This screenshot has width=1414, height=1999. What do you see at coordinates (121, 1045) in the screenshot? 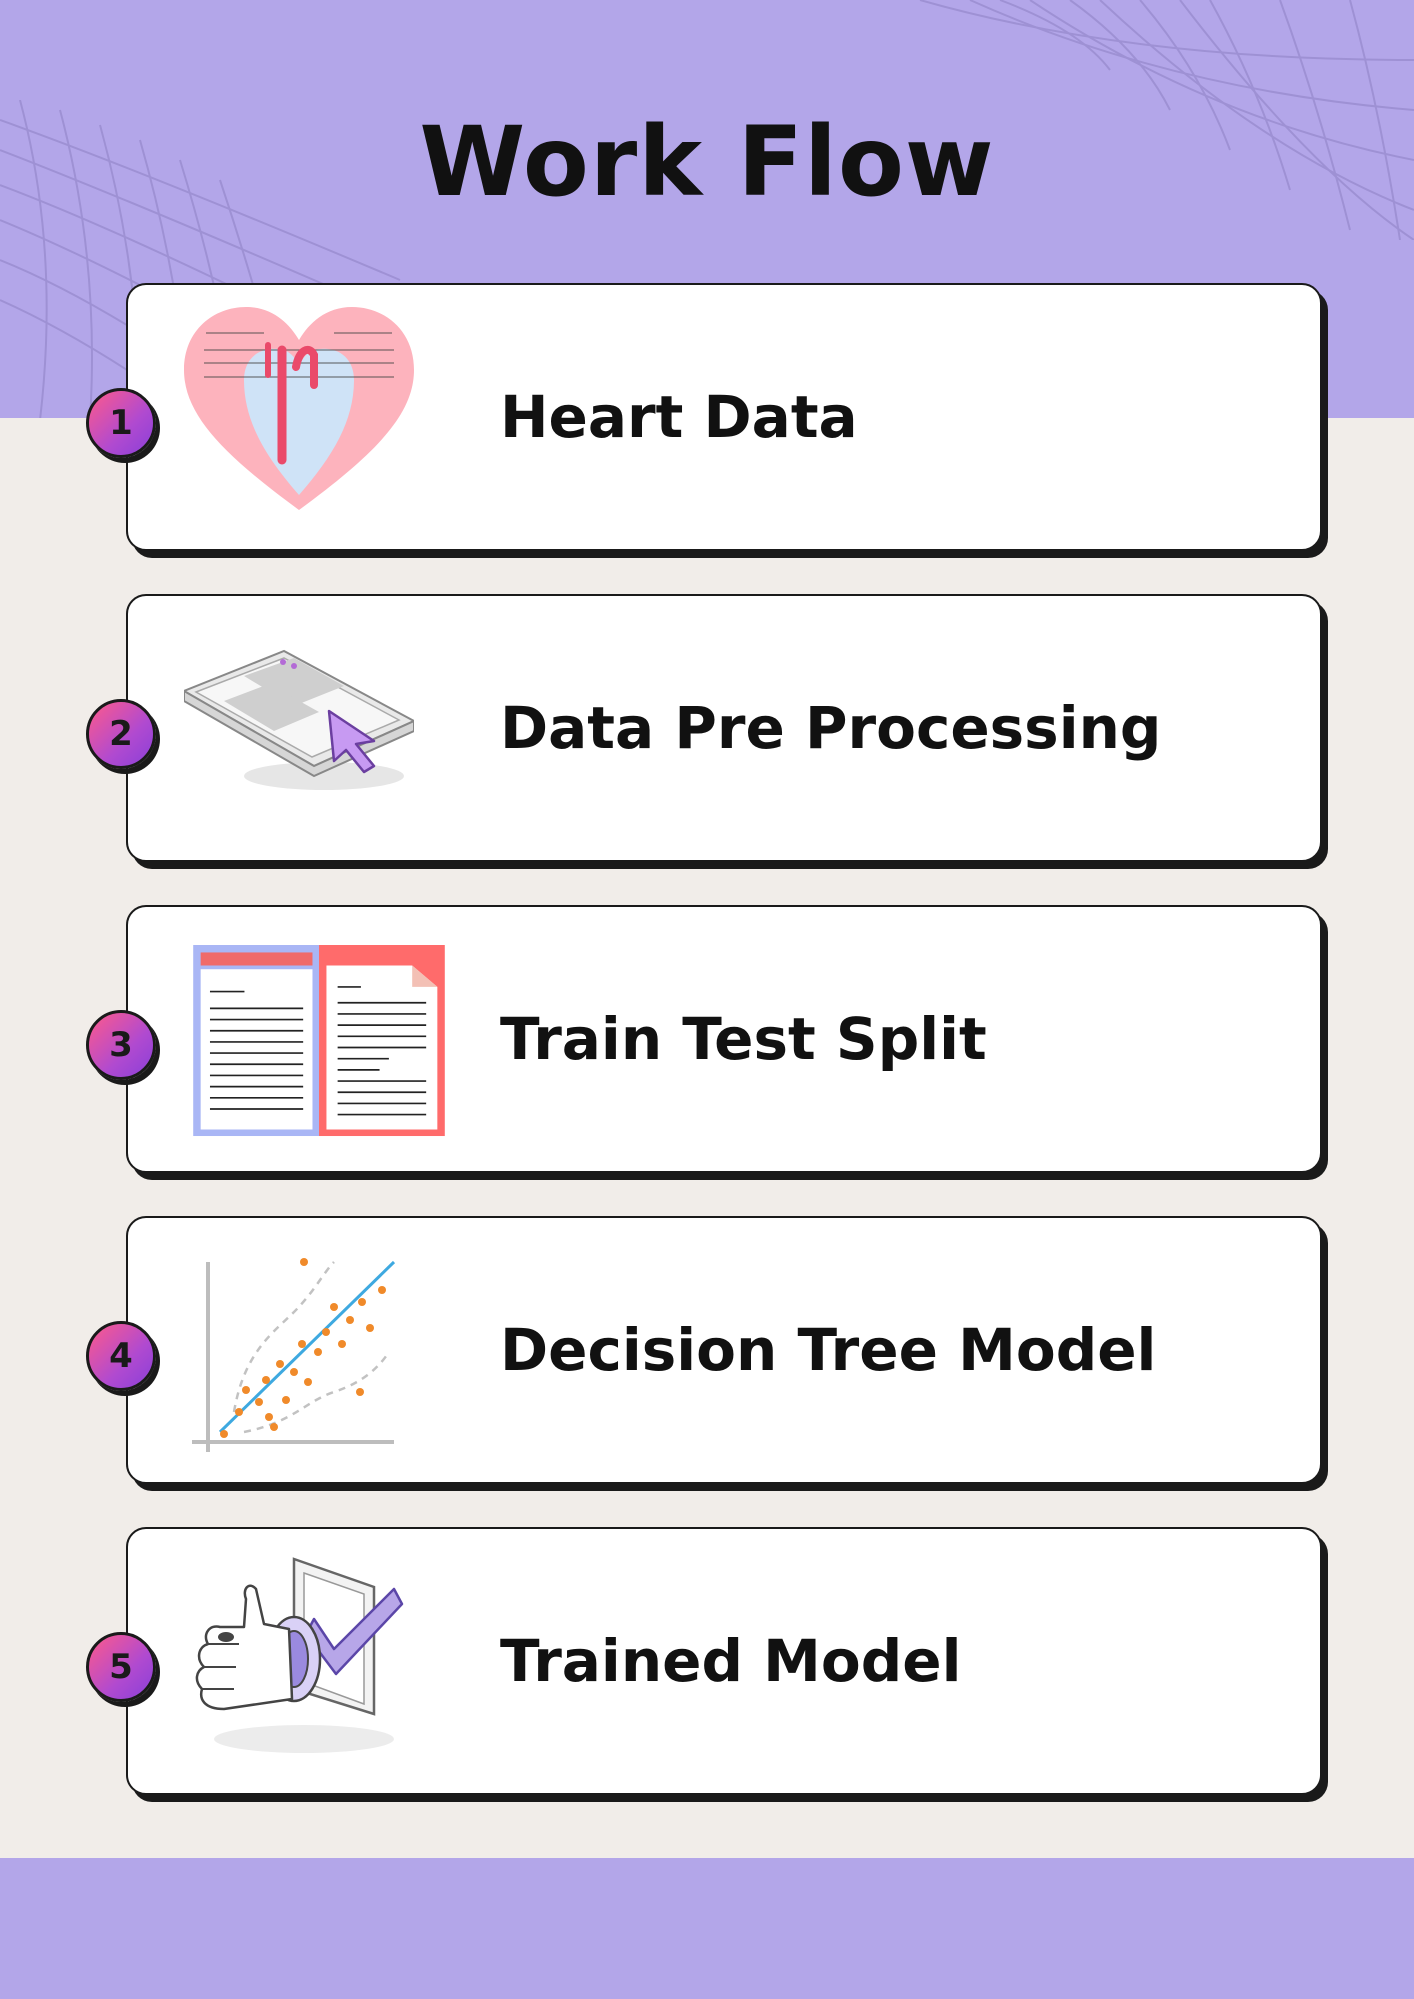
I see `step-number-badge: 3` at bounding box center [121, 1045].